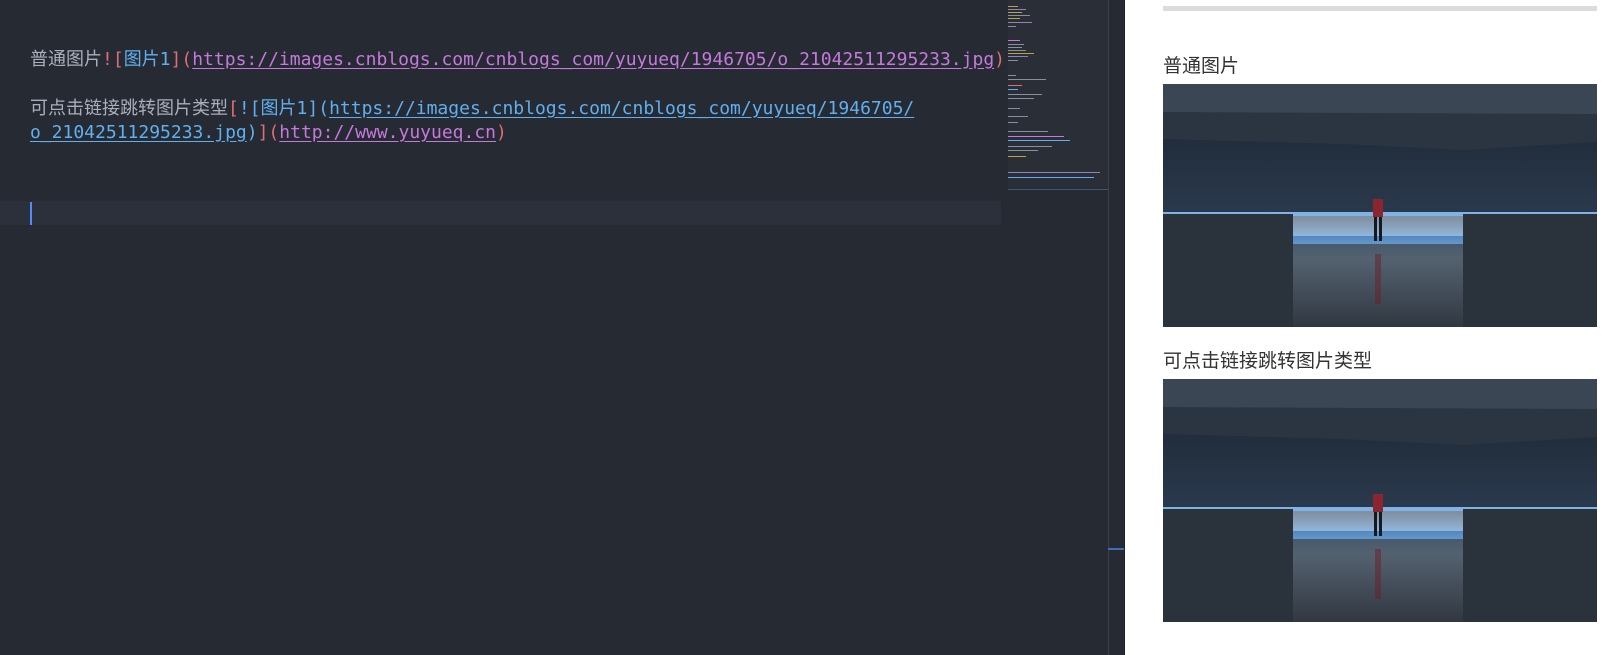  Describe the element at coordinates (233, 108) in the screenshot. I see `line2-open-bracket: [` at that location.